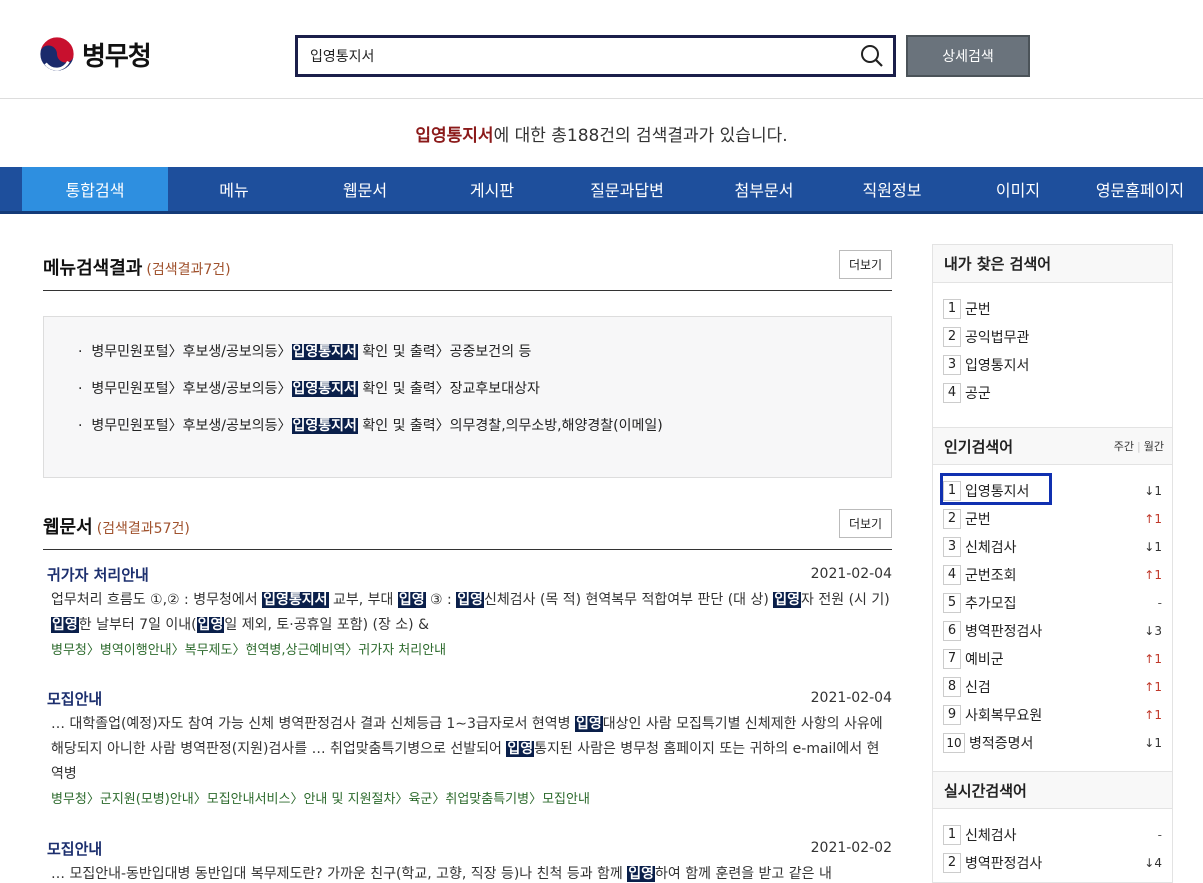  Describe the element at coordinates (1053, 575) in the screenshot. I see `ranked-search-item: 4 군번조회 ↑1` at that location.